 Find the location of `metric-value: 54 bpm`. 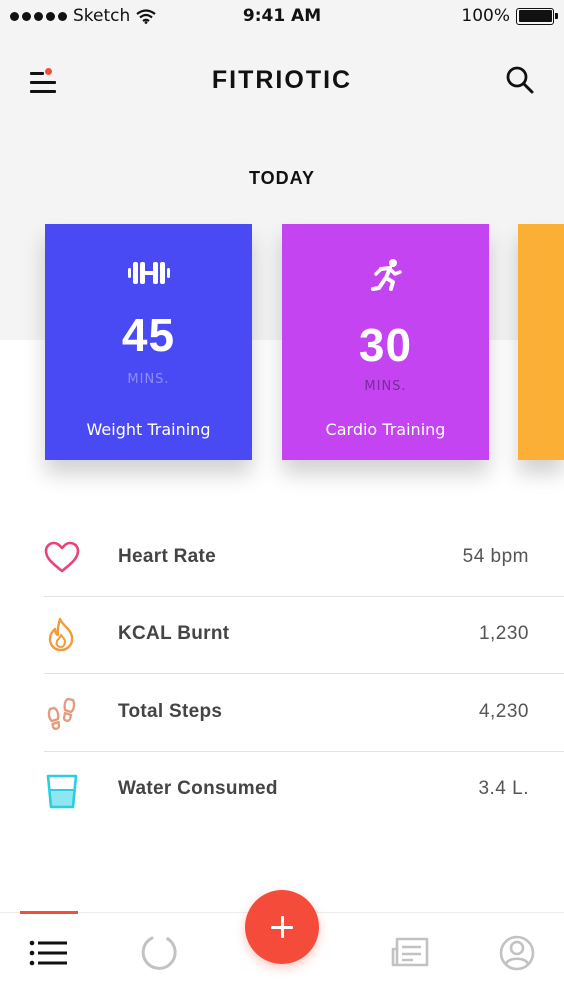

metric-value: 54 bpm is located at coordinates (495, 556).